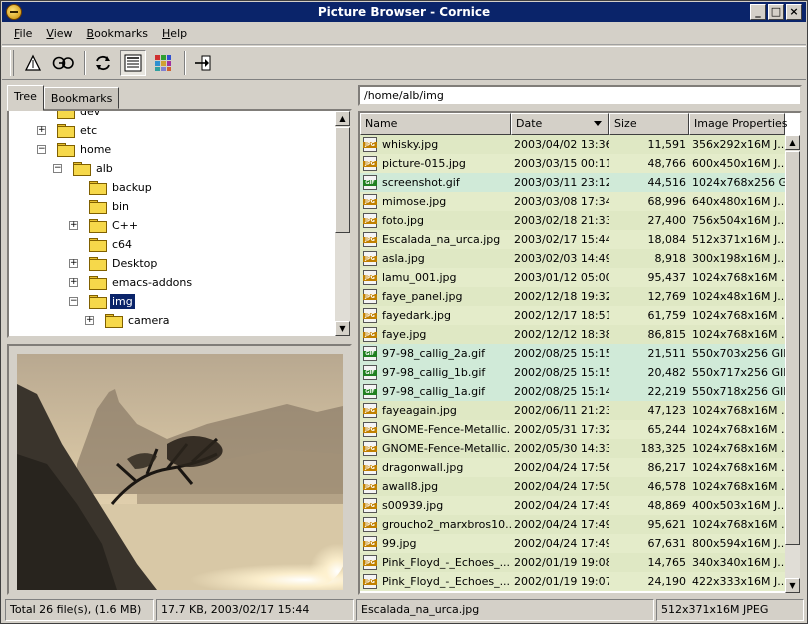 The height and width of the screenshot is (624, 808). Describe the element at coordinates (90, 113) in the screenshot. I see `tree-node-label: dev` at that location.